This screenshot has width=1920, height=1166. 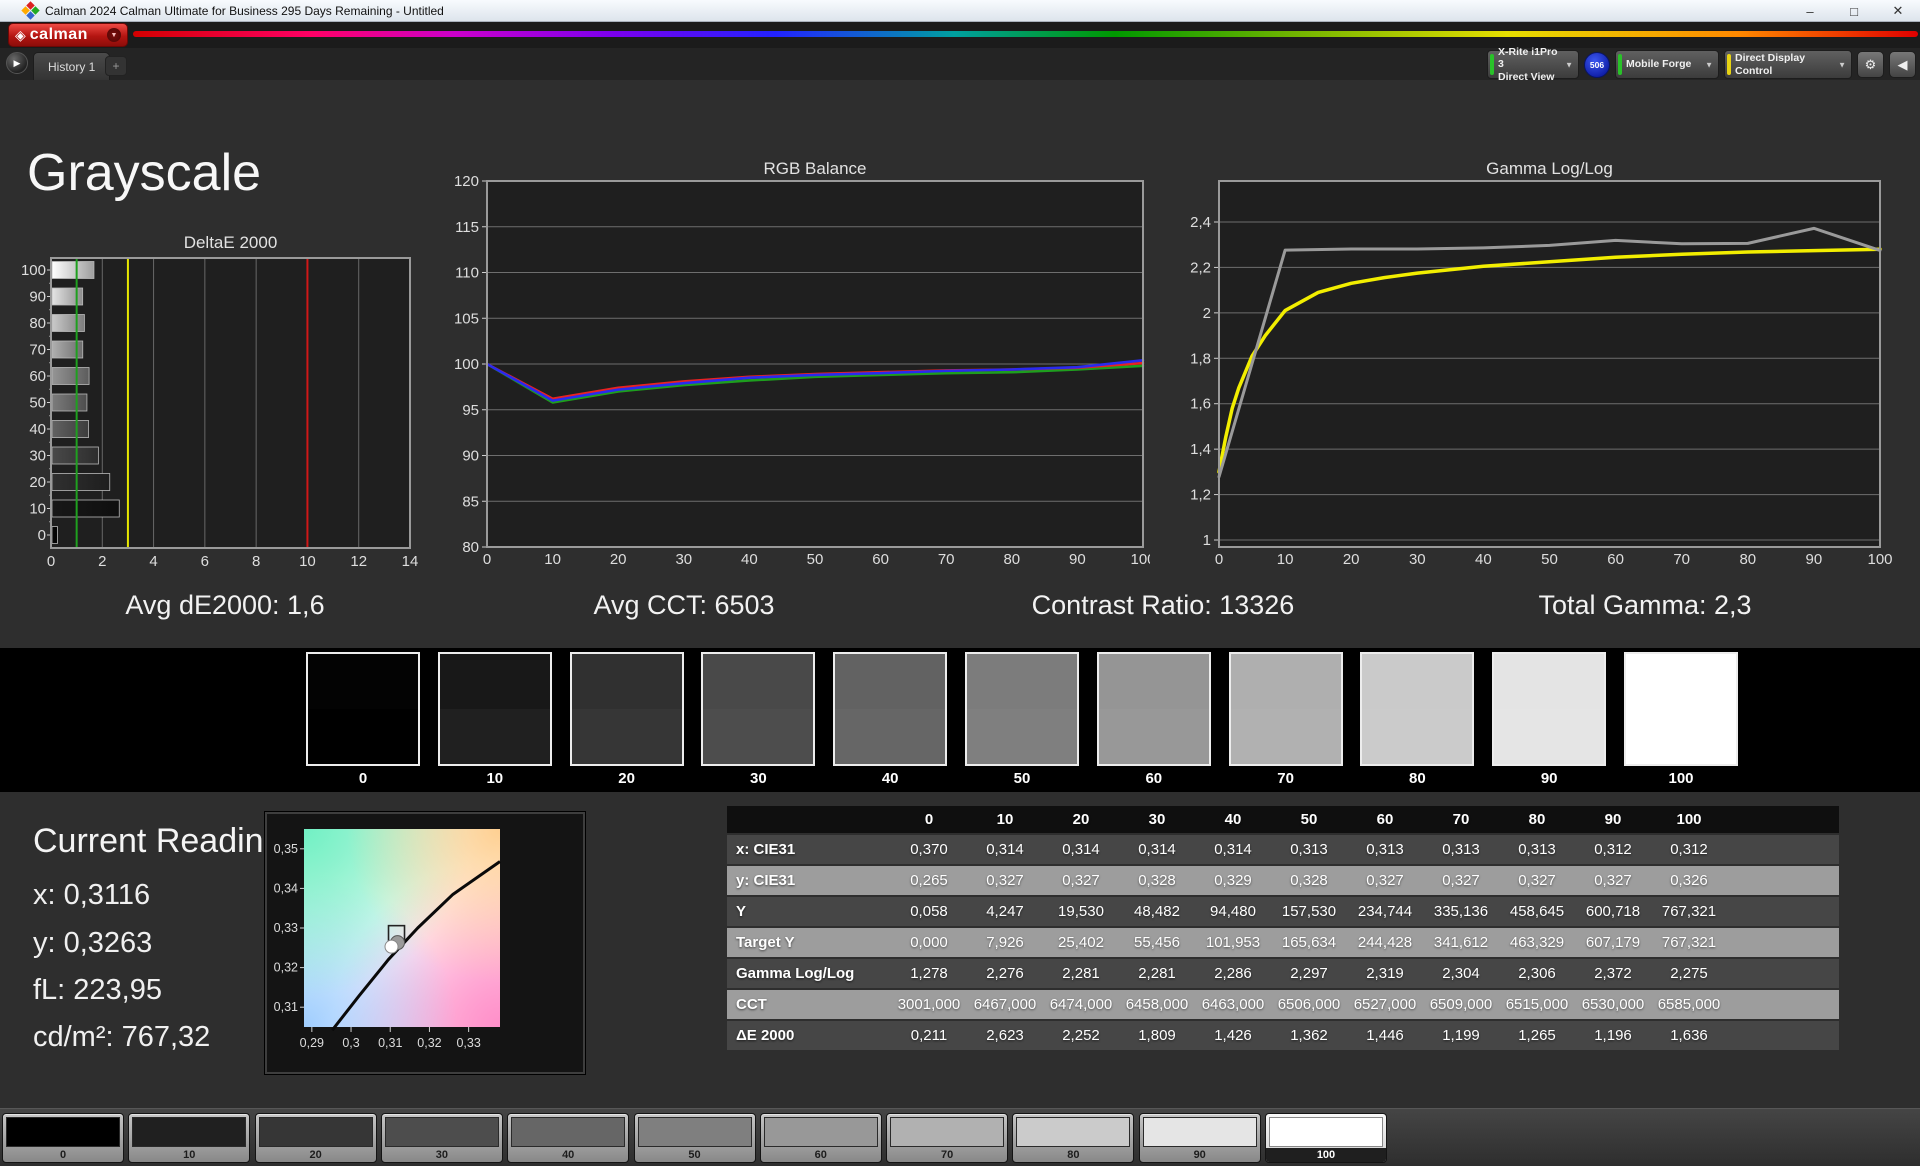 I want to click on svg-text: 4, so click(x=153, y=561).